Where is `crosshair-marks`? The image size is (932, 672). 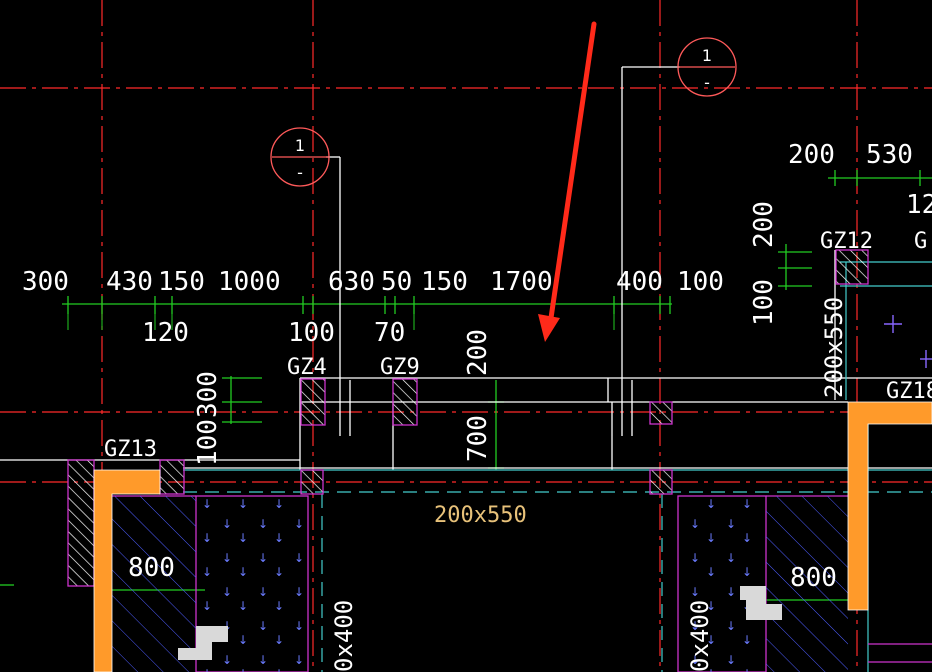
crosshair-marks is located at coordinates (908, 341).